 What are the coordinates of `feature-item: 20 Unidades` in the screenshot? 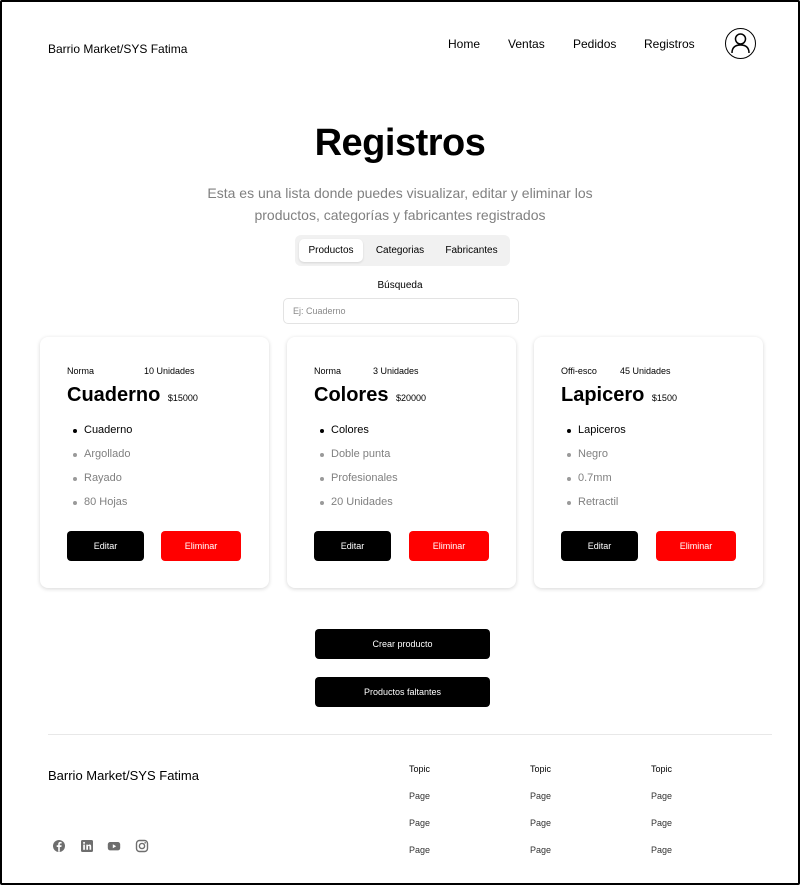 It's located at (356, 507).